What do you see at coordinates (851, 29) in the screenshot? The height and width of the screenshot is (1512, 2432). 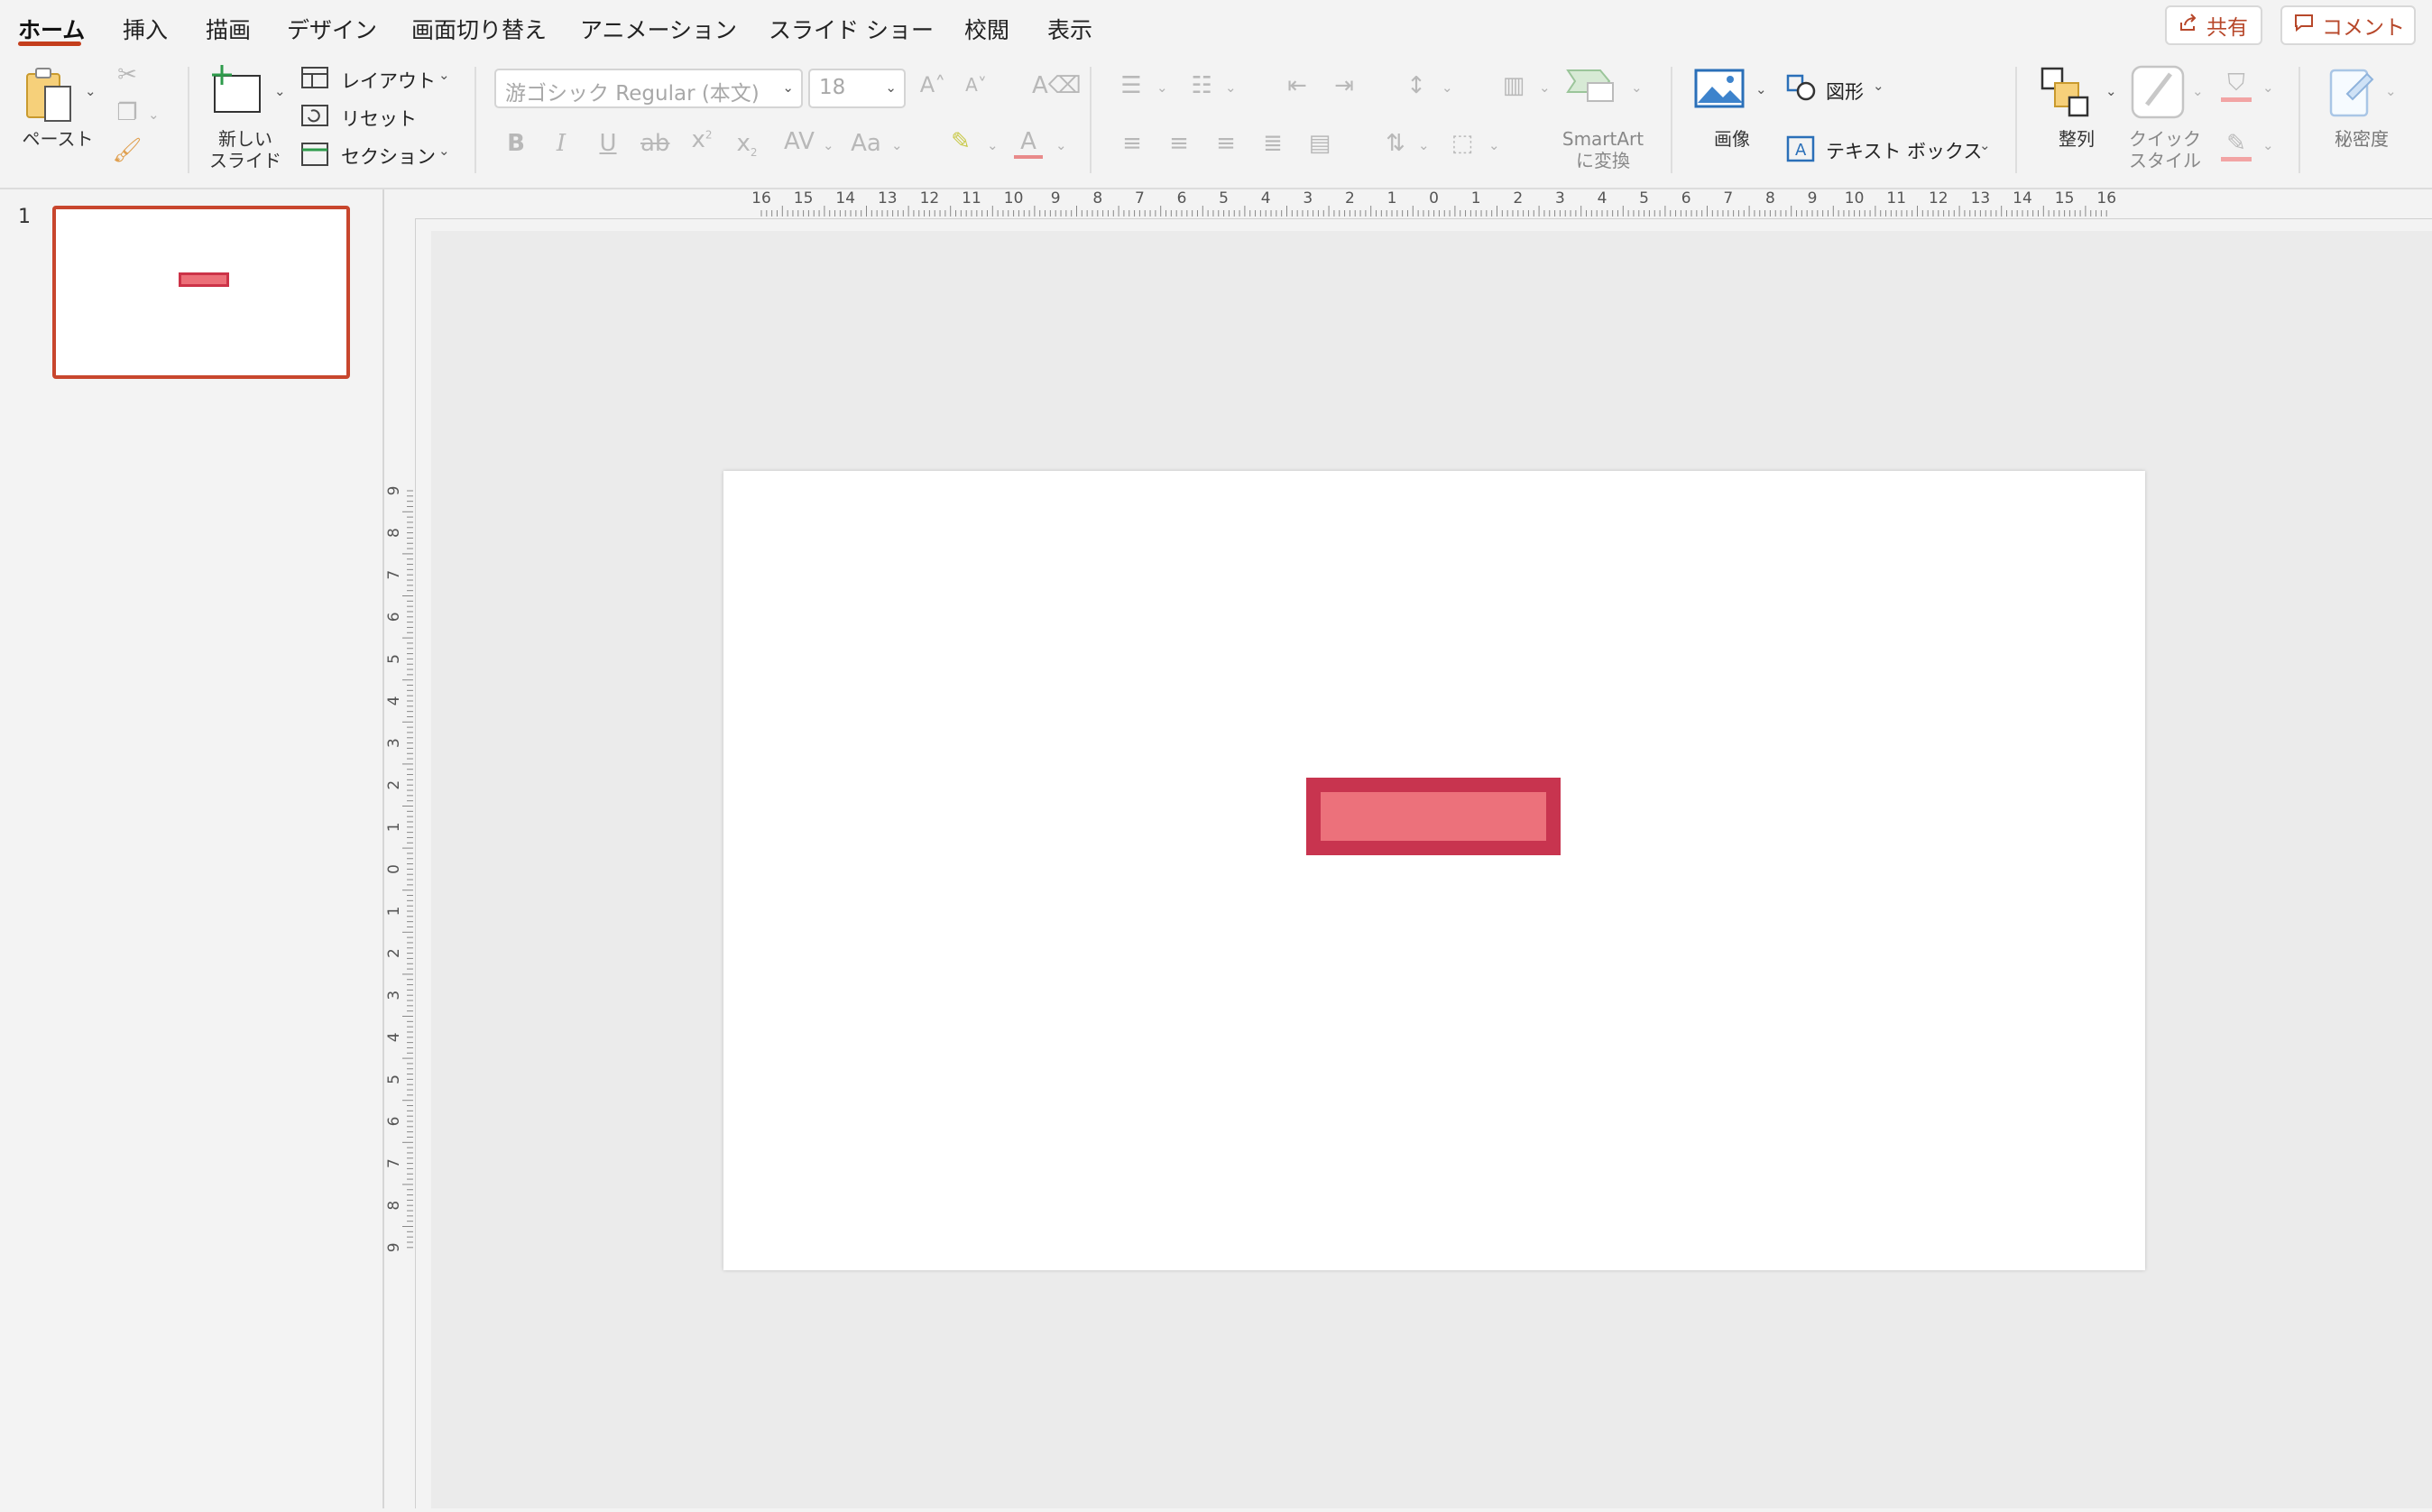 I see `tab-slideshow: スライド ショー` at bounding box center [851, 29].